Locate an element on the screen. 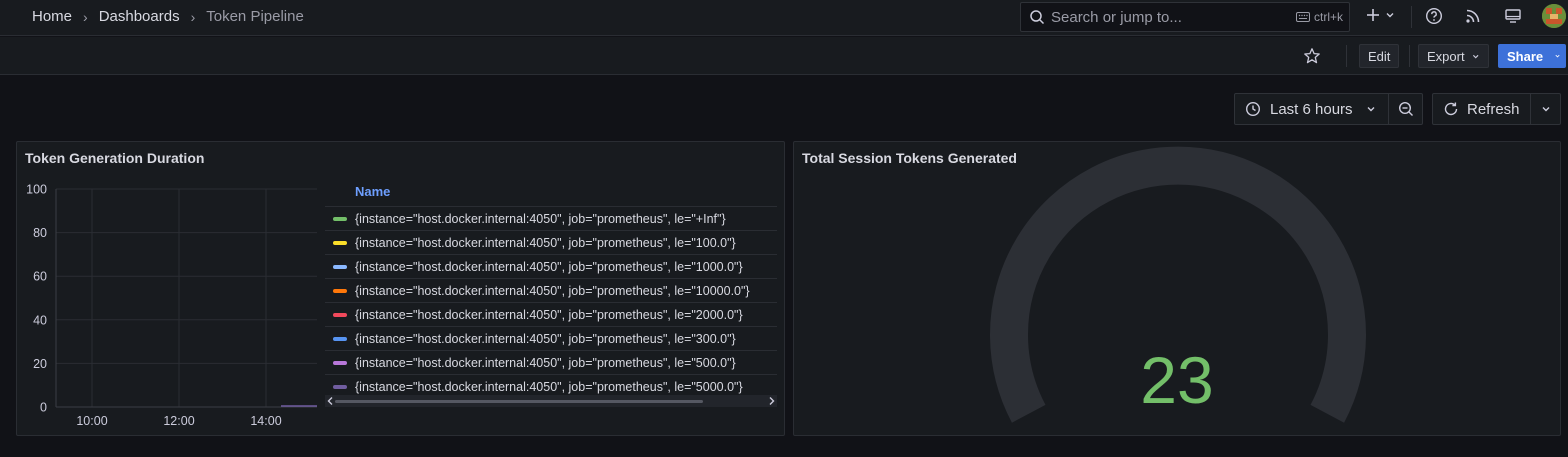 The image size is (1568, 457). news-button is located at coordinates (1473, 16).